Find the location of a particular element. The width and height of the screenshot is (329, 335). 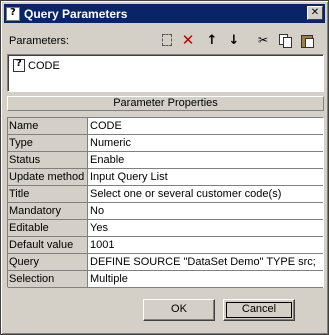

move-down-button: ↓ is located at coordinates (234, 40).